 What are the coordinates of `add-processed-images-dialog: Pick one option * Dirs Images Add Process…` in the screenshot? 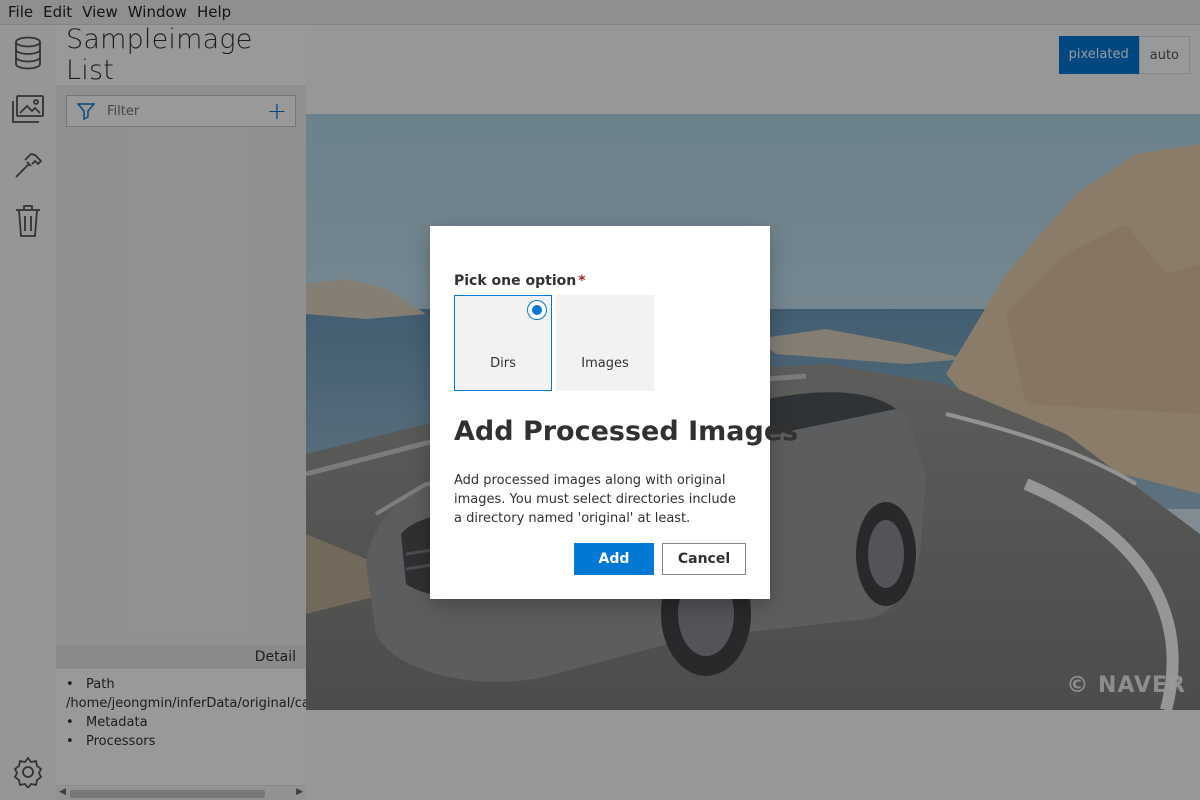 It's located at (614, 412).